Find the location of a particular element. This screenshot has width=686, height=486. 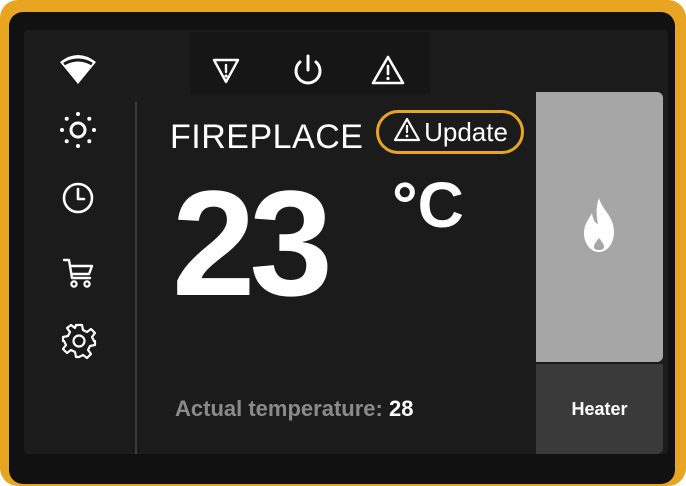

update-label: Update is located at coordinates (466, 131).